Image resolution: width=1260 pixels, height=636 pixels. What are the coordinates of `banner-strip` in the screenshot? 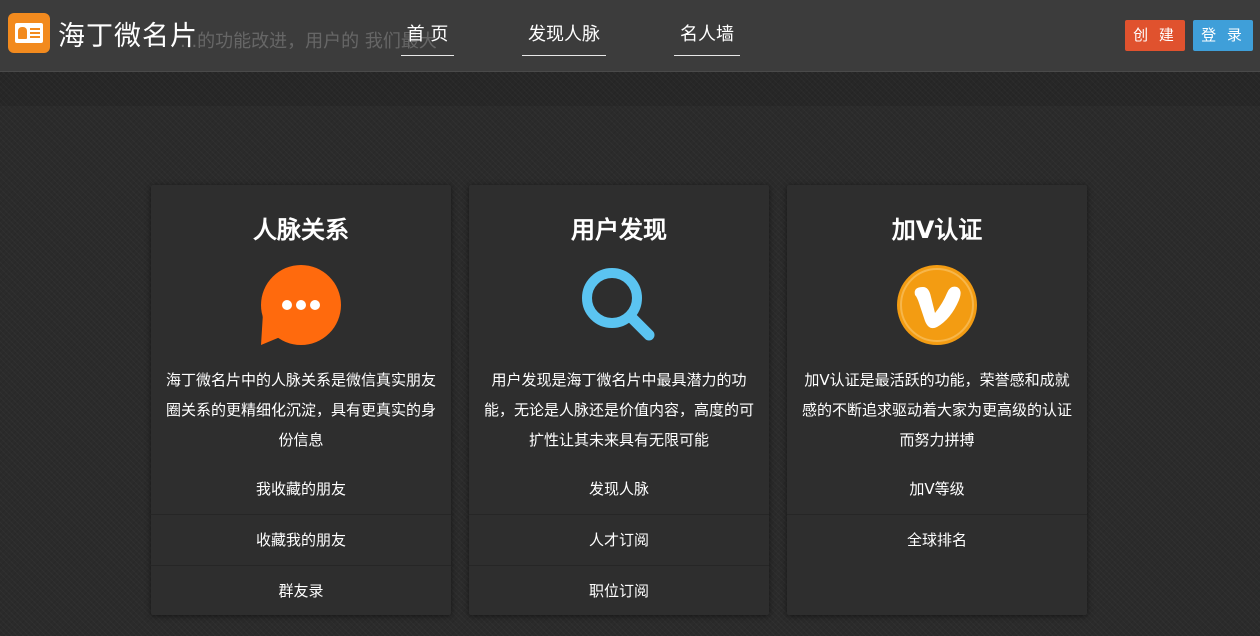 It's located at (630, 89).